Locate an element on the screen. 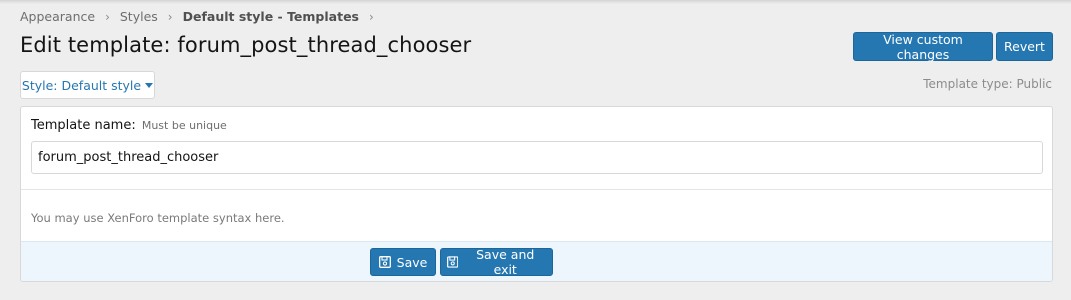 Image resolution: width=1071 pixels, height=300 pixels. top-shadow is located at coordinates (535, 2).